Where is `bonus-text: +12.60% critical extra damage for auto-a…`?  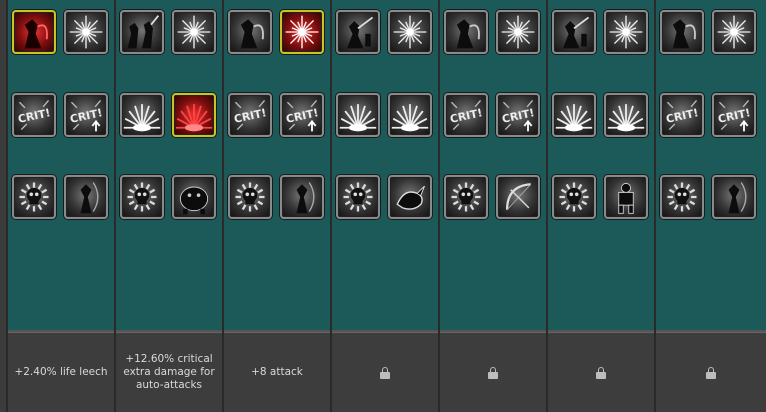
bonus-text: +12.60% critical extra damage for auto-a… is located at coordinates (169, 372).